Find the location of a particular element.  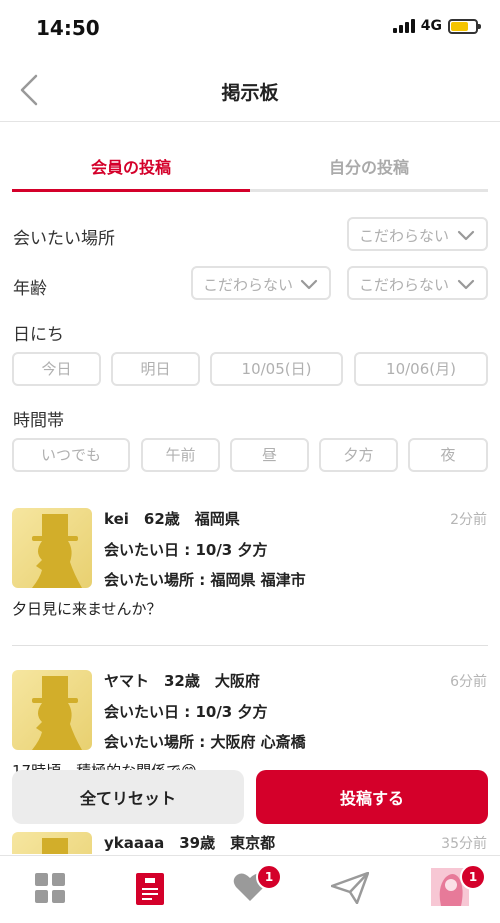

status-indicators: 4G is located at coordinates (436, 26).